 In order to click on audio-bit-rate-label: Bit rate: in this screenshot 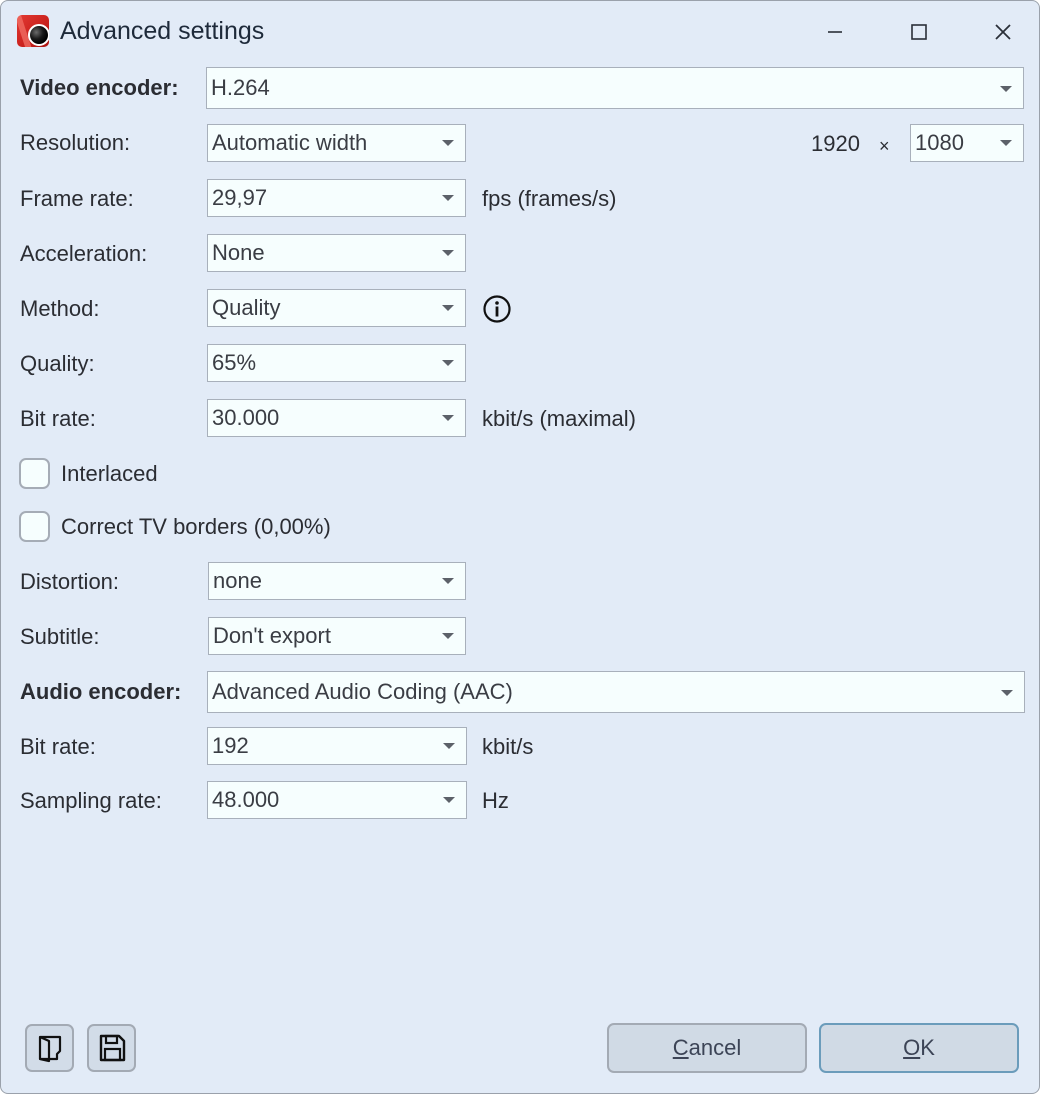, I will do `click(58, 746)`.